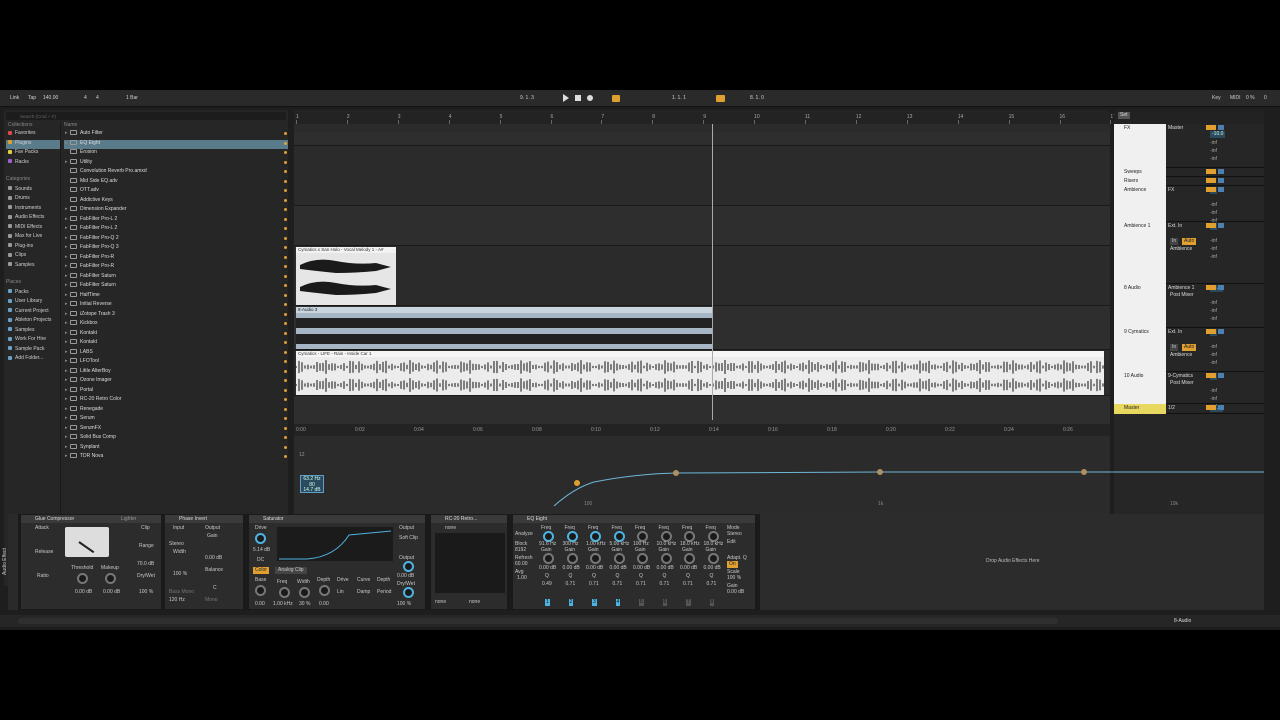 The image size is (1280, 720). Describe the element at coordinates (33, 209) in the screenshot. I see `category-item: Instruments` at that location.